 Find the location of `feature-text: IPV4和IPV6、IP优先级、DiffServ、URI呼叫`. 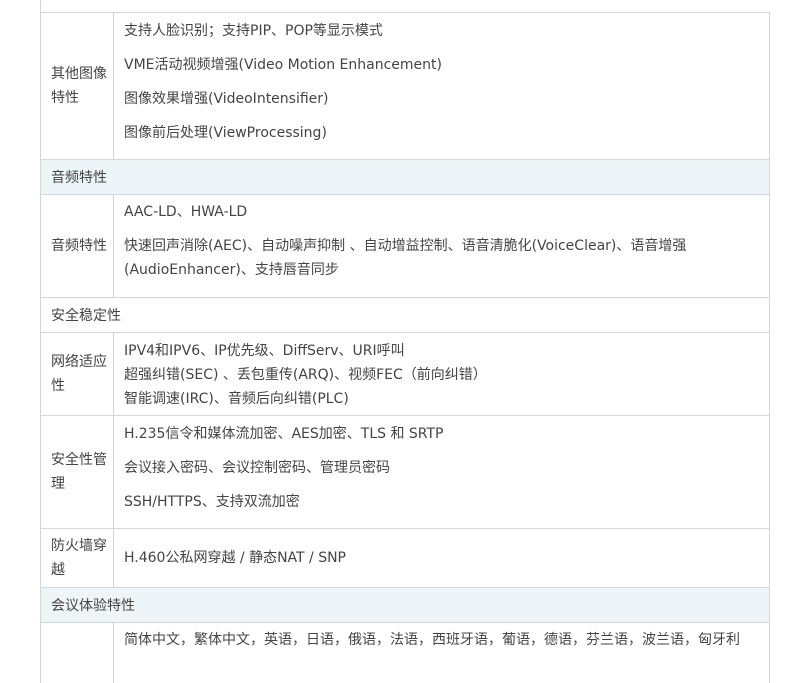

feature-text: IPV4和IPV6、IP优先级、DiffServ、URI呼叫 is located at coordinates (264, 351).